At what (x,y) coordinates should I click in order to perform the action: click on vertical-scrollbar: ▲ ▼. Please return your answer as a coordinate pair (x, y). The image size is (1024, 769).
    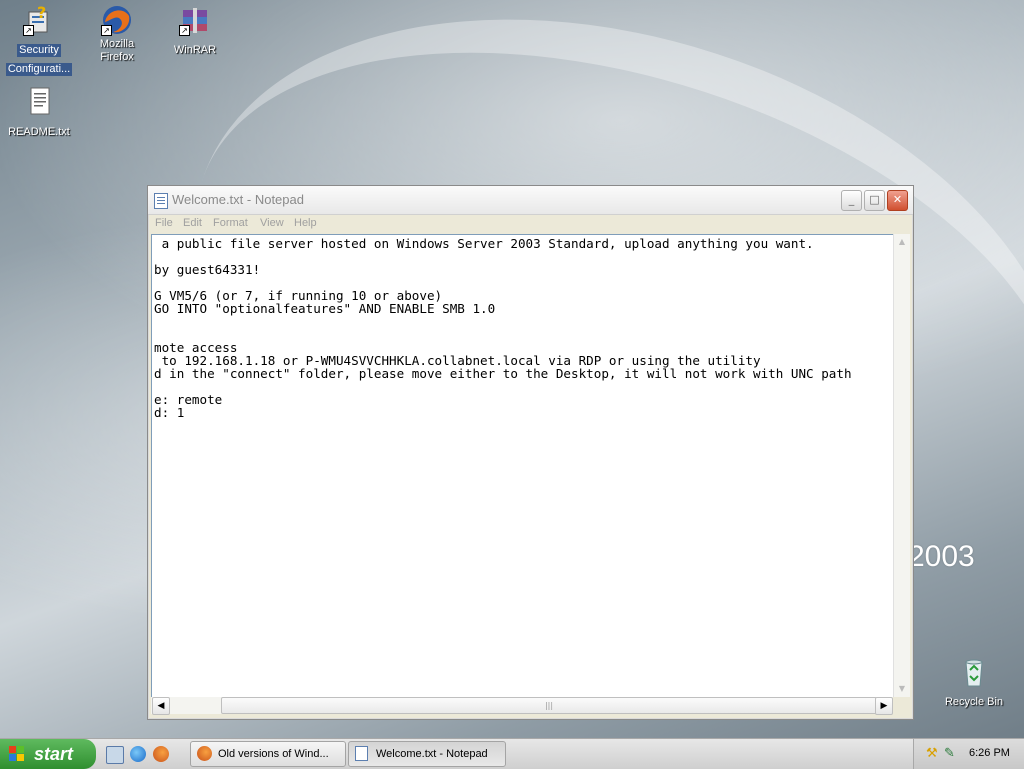
    Looking at the image, I should click on (901, 465).